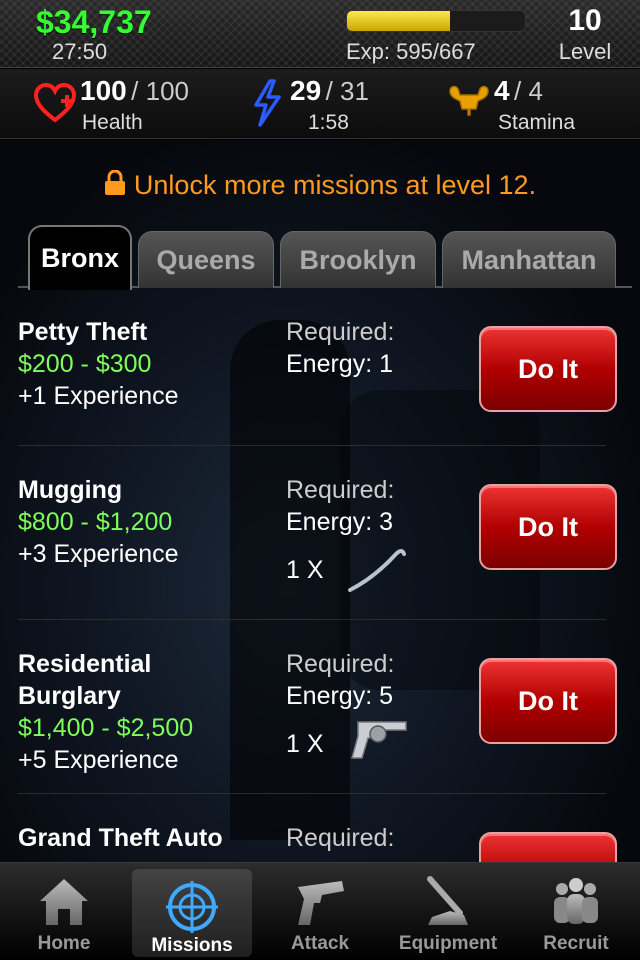 Image resolution: width=640 pixels, height=960 pixels. What do you see at coordinates (585, 20) in the screenshot?
I see `level-value: 10` at bounding box center [585, 20].